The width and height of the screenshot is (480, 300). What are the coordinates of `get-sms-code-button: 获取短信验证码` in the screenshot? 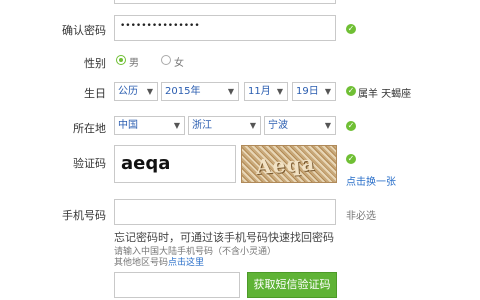 It's located at (292, 285).